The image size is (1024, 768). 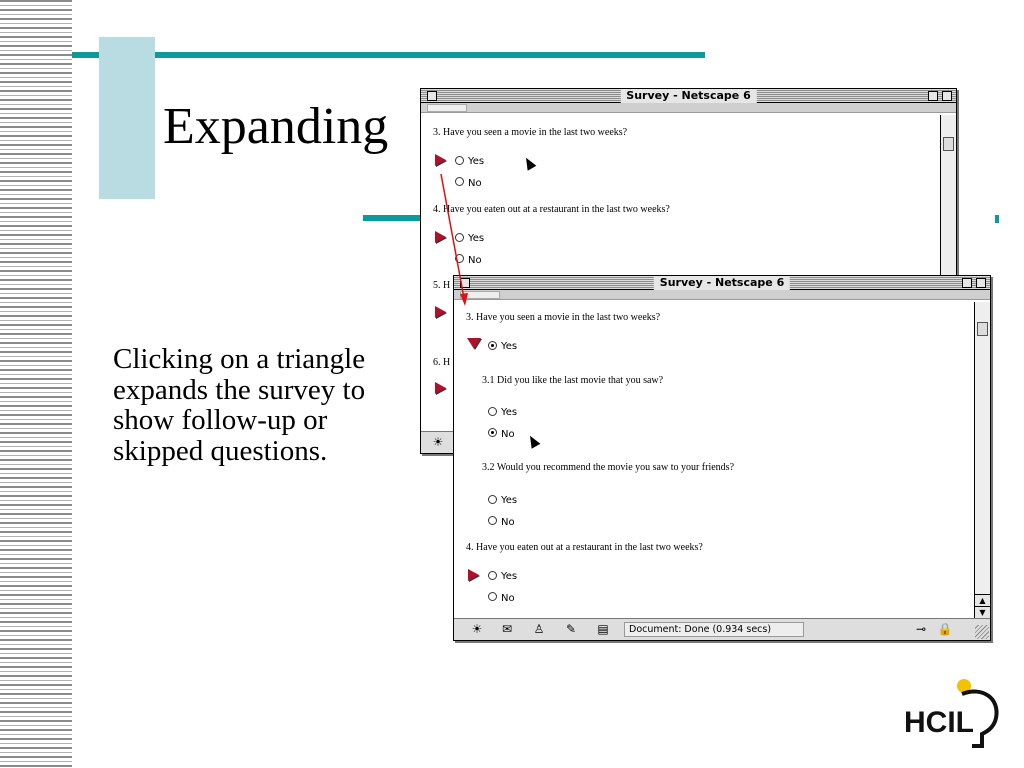 What do you see at coordinates (388, 55) in the screenshot?
I see `top-accent-bar` at bounding box center [388, 55].